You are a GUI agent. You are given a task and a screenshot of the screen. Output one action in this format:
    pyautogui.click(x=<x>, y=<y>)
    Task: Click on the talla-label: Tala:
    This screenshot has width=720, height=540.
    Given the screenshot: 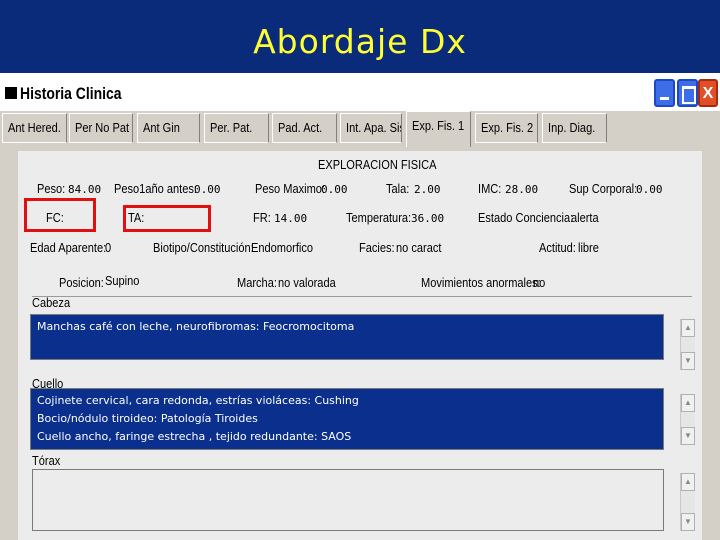 What is the action you would take?
    pyautogui.click(x=398, y=188)
    